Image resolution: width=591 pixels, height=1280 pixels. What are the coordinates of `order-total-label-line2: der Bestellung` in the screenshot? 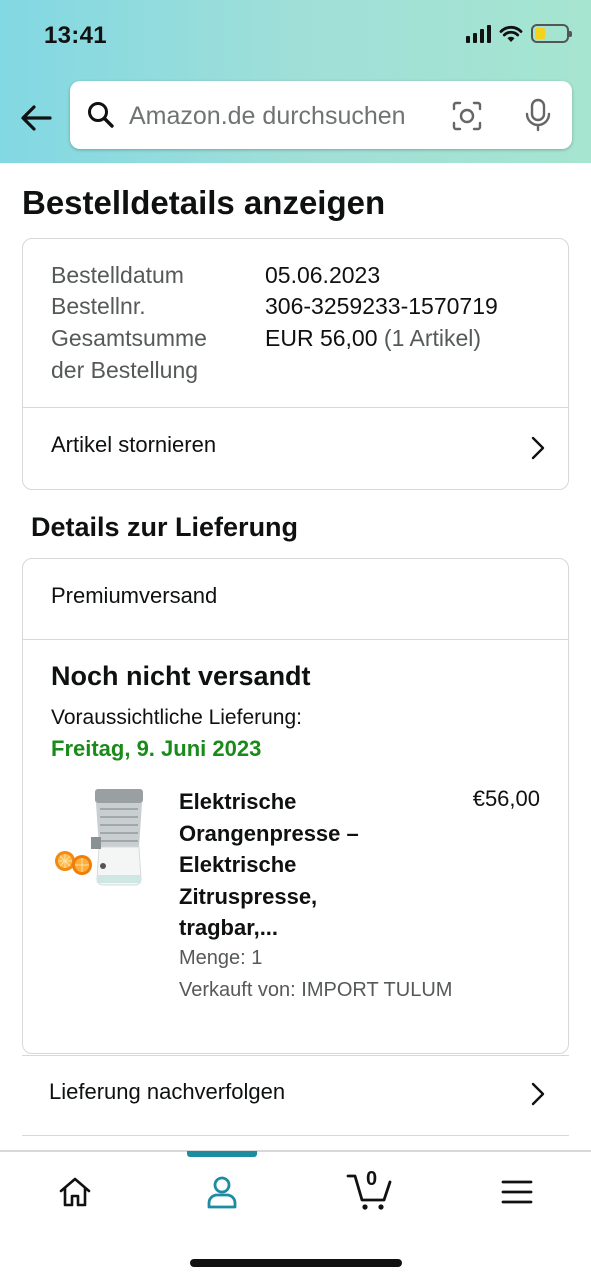 It's located at (125, 370).